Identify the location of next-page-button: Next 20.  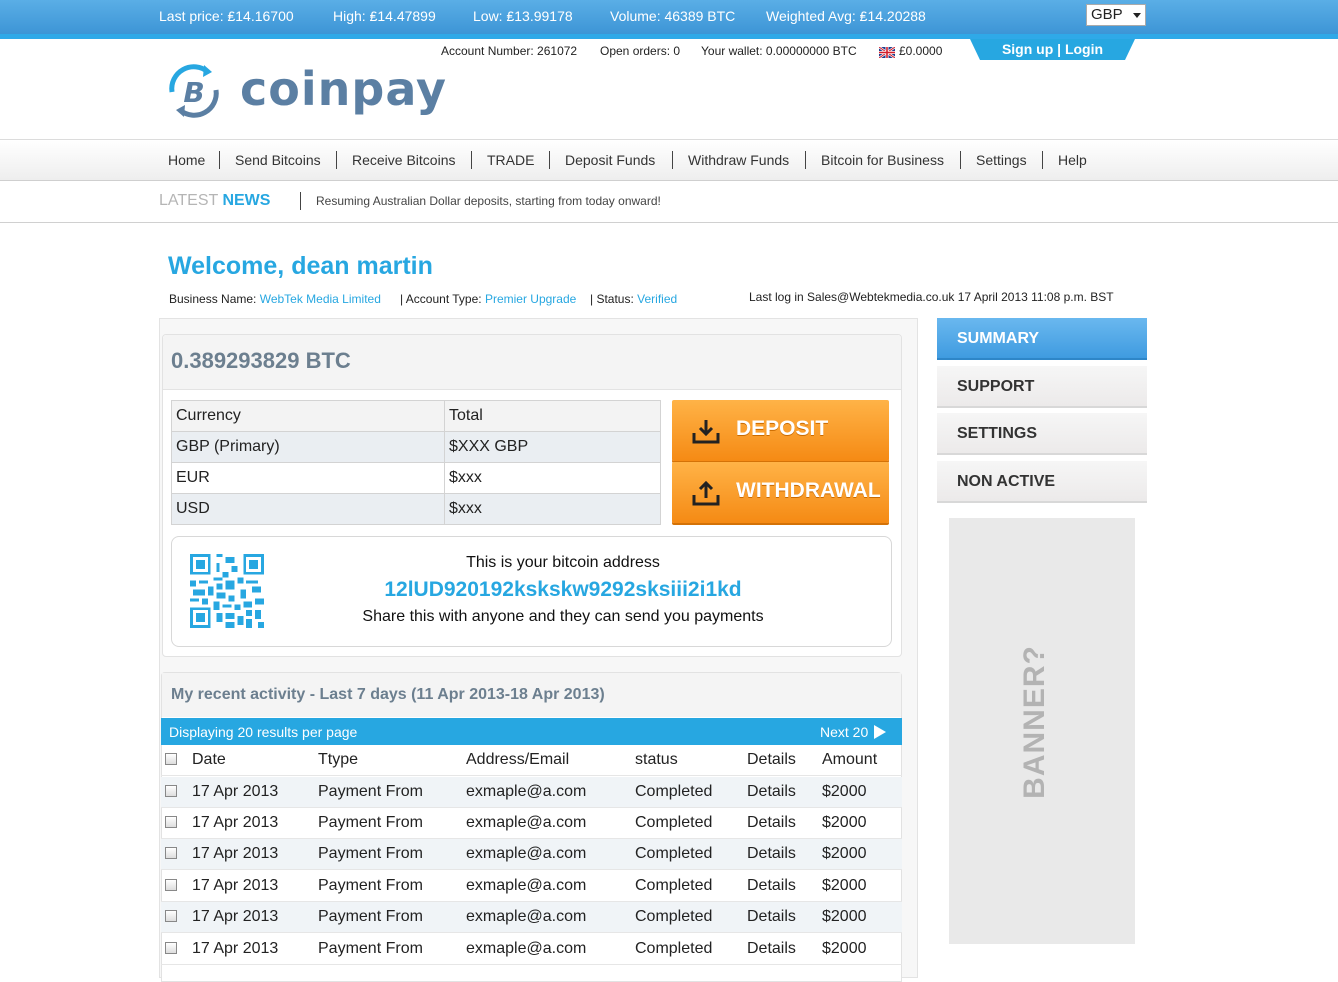
(844, 732).